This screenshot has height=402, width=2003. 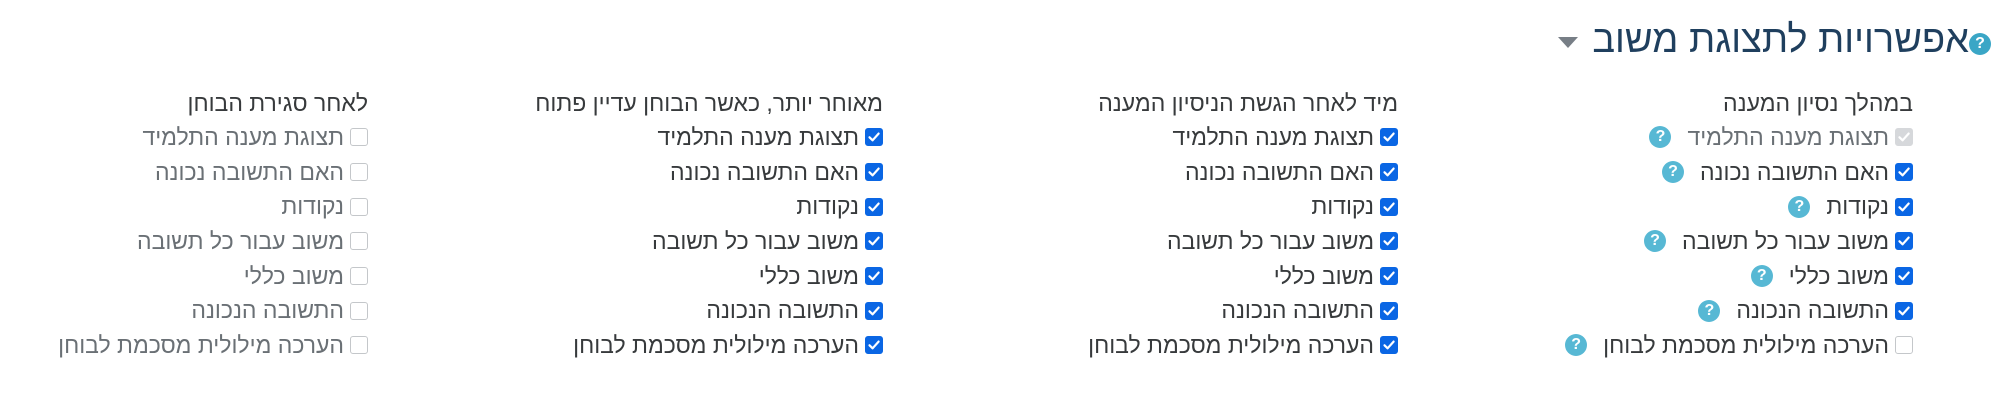 I want to click on option-row: הערכה מילולית מסכמת לבוחן?, so click(x=1739, y=345).